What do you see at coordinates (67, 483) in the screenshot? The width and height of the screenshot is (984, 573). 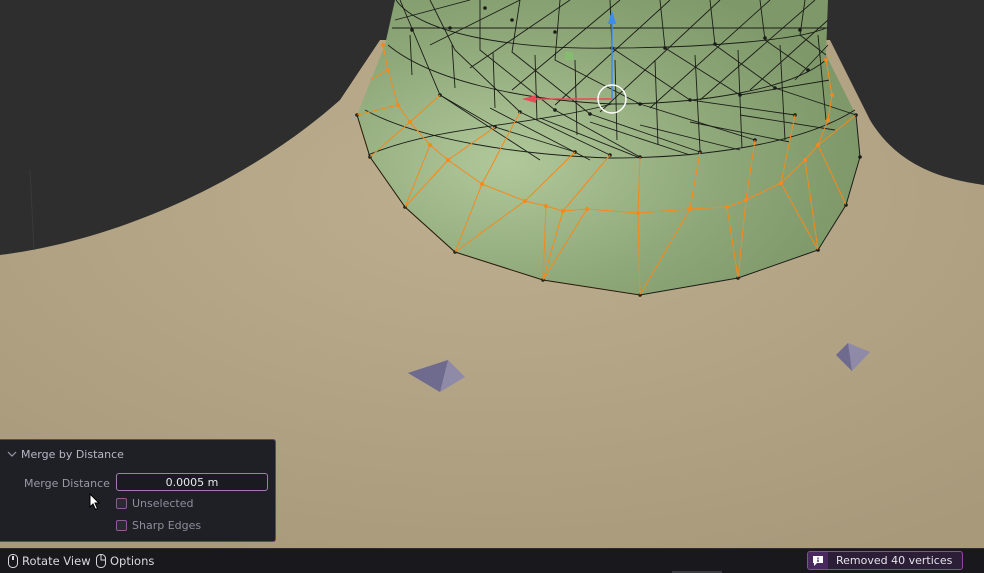 I see `merge-distance-label: Merge Distance` at bounding box center [67, 483].